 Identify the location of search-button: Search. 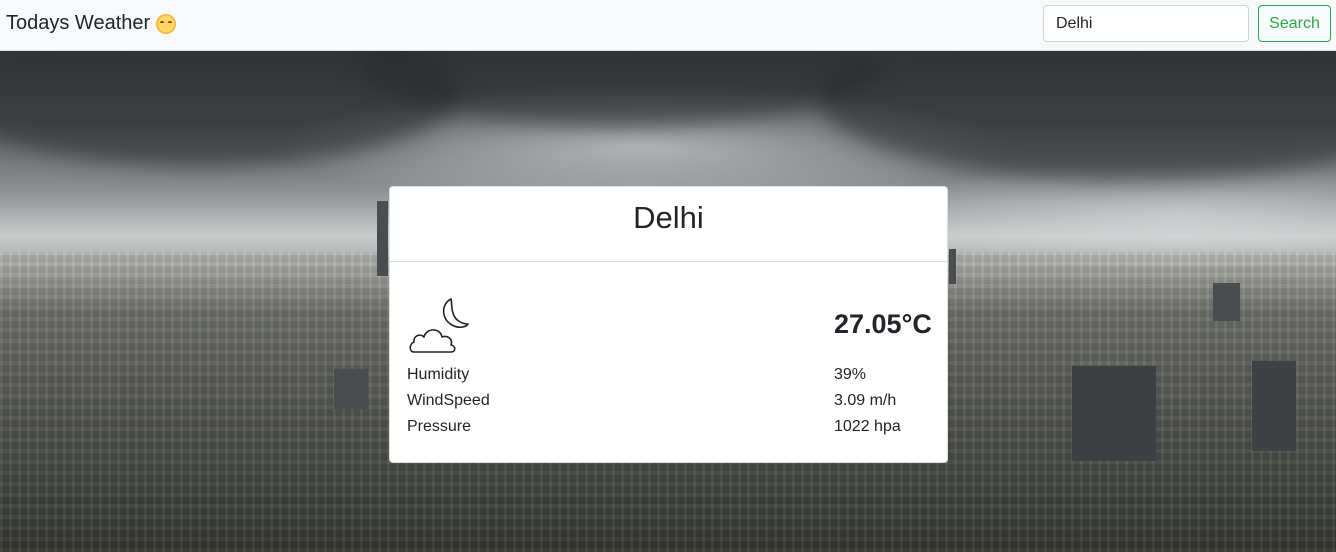
(1294, 23).